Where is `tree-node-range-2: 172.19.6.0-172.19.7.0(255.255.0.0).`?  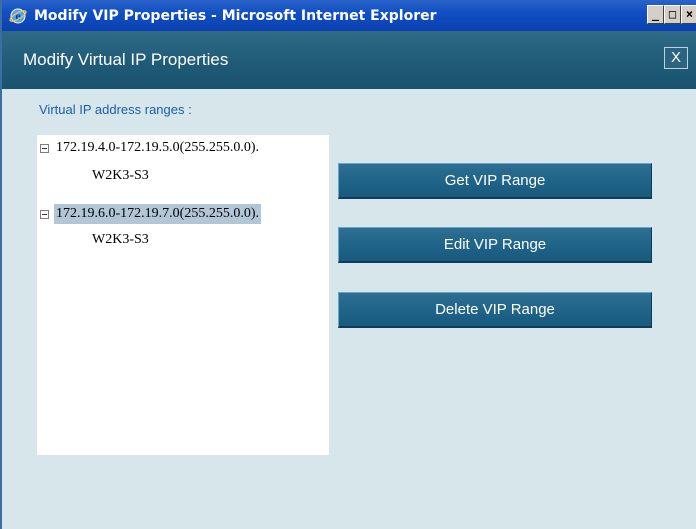 tree-node-range-2: 172.19.6.0-172.19.7.0(255.255.0.0). is located at coordinates (149, 214).